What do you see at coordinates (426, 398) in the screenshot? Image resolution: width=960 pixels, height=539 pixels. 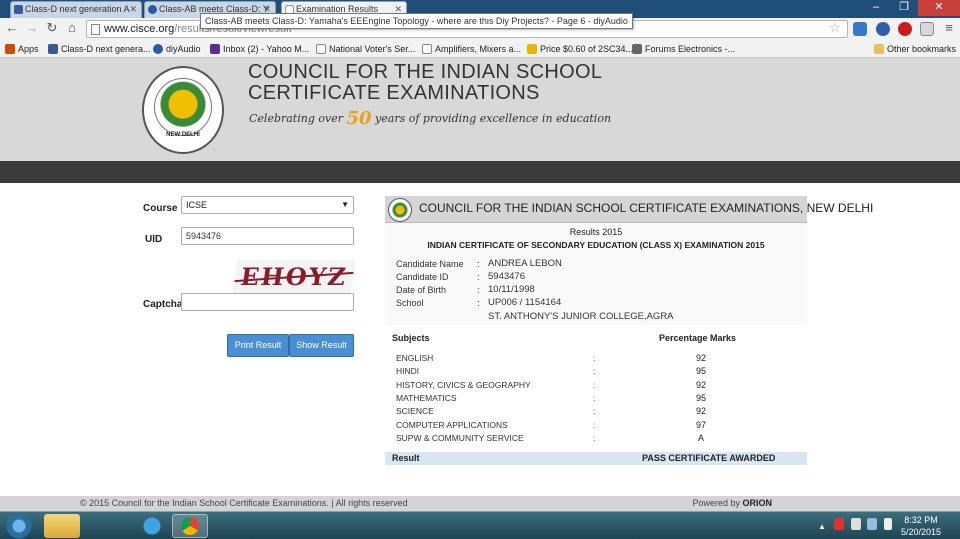 I see `subject-name: MATHEMATICS` at bounding box center [426, 398].